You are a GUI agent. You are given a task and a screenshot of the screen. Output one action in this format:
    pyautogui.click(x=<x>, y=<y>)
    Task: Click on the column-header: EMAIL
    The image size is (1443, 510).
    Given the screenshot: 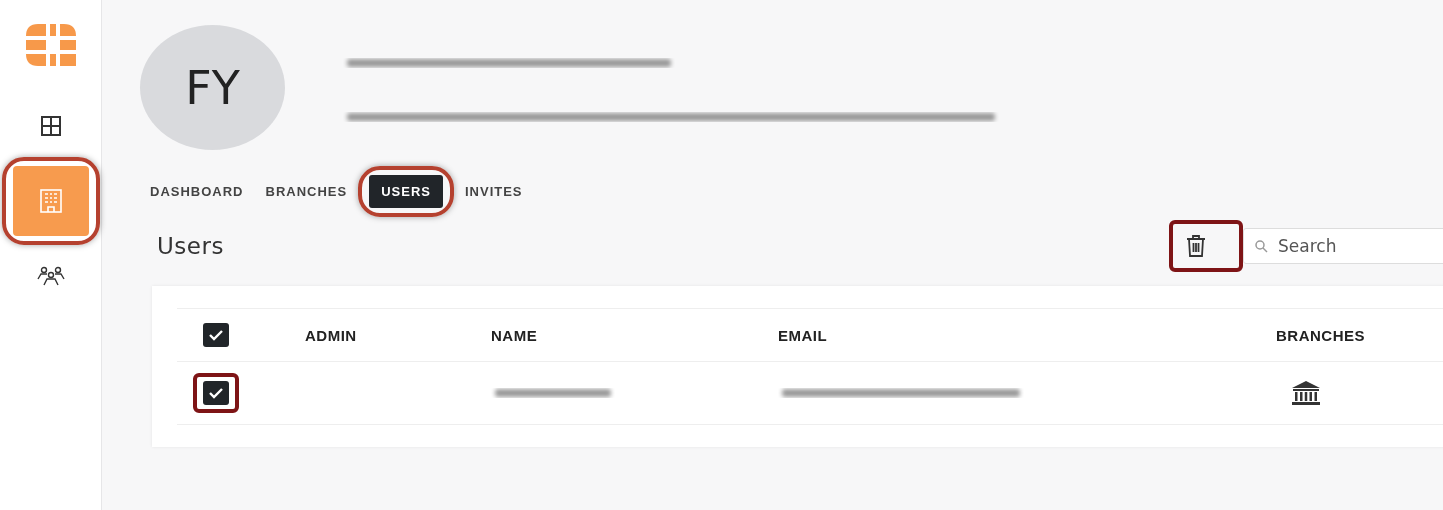 What is the action you would take?
    pyautogui.click(x=803, y=335)
    